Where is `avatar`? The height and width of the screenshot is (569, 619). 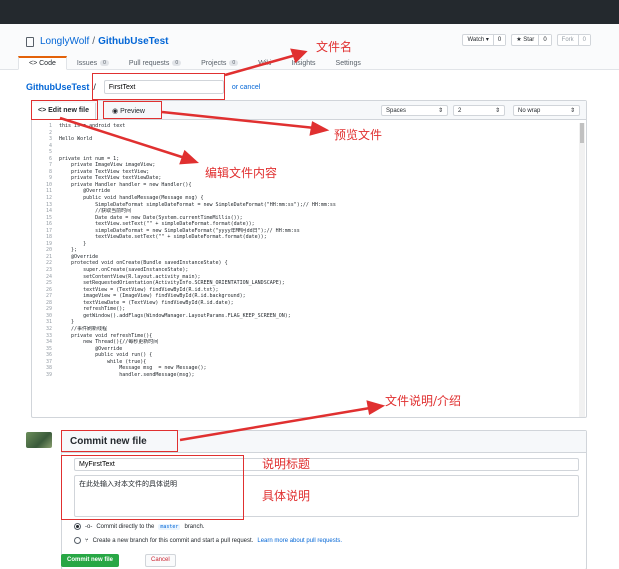 avatar is located at coordinates (39, 440).